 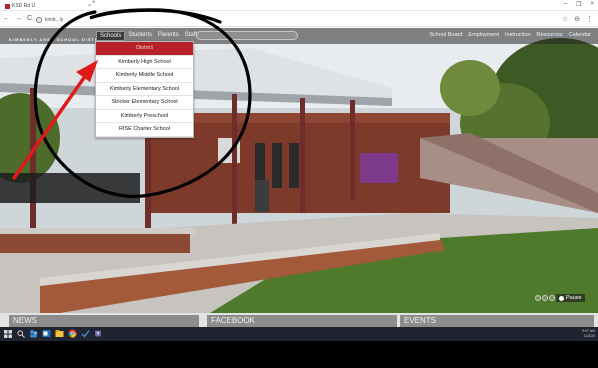 I want to click on site-info-icon: i, so click(x=39, y=19).